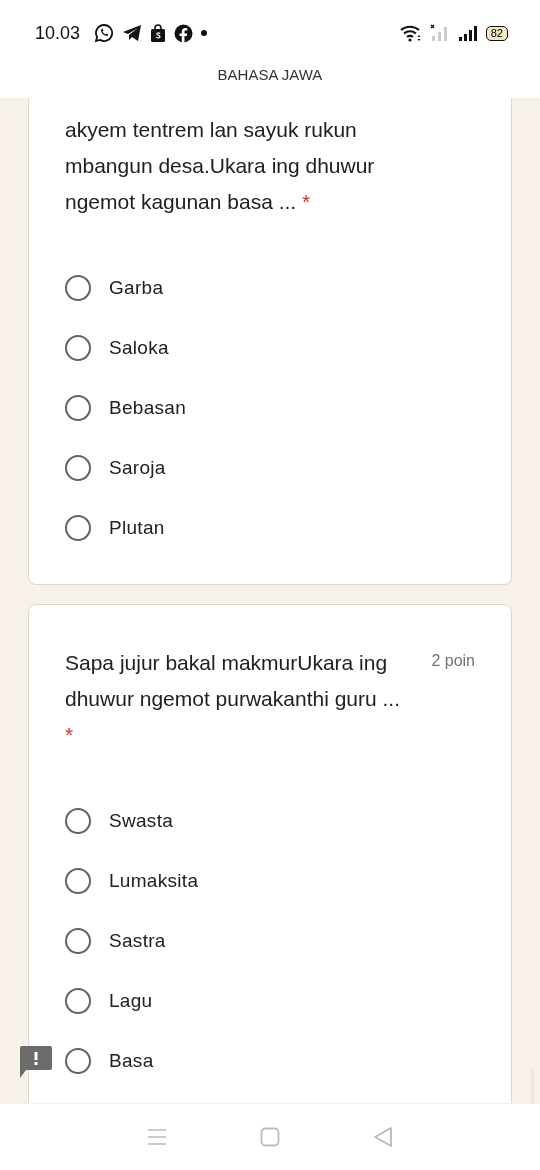 The height and width of the screenshot is (1170, 540). What do you see at coordinates (58, 33) in the screenshot?
I see `clock-time: 10.03` at bounding box center [58, 33].